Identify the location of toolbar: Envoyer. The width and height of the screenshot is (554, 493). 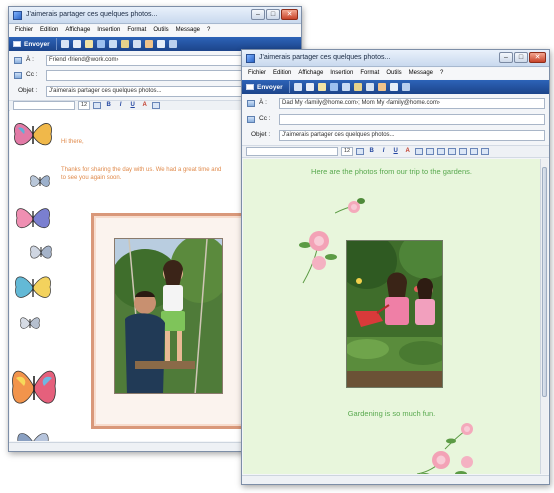
(395, 87).